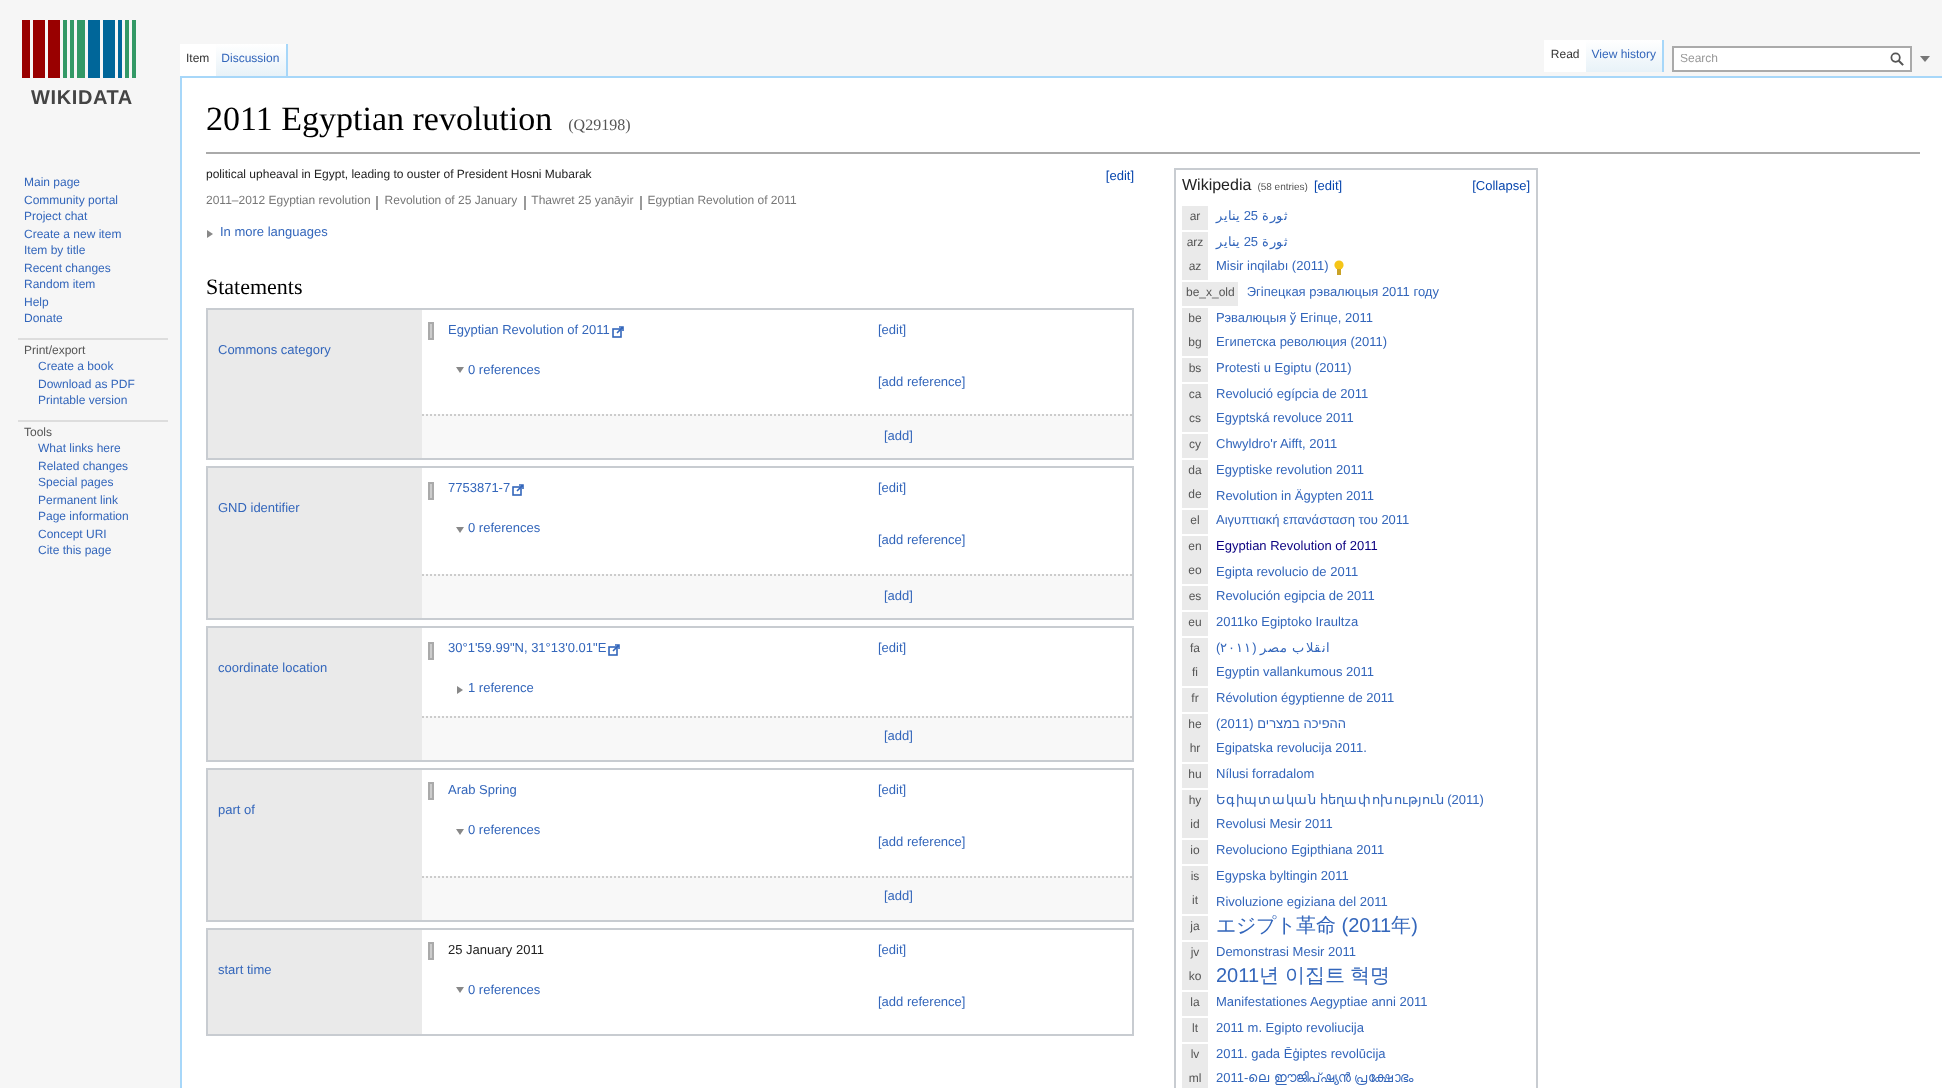 Image resolution: width=1942 pixels, height=1088 pixels. I want to click on sitelink: エジプト革命 (2011年), so click(1317, 928).